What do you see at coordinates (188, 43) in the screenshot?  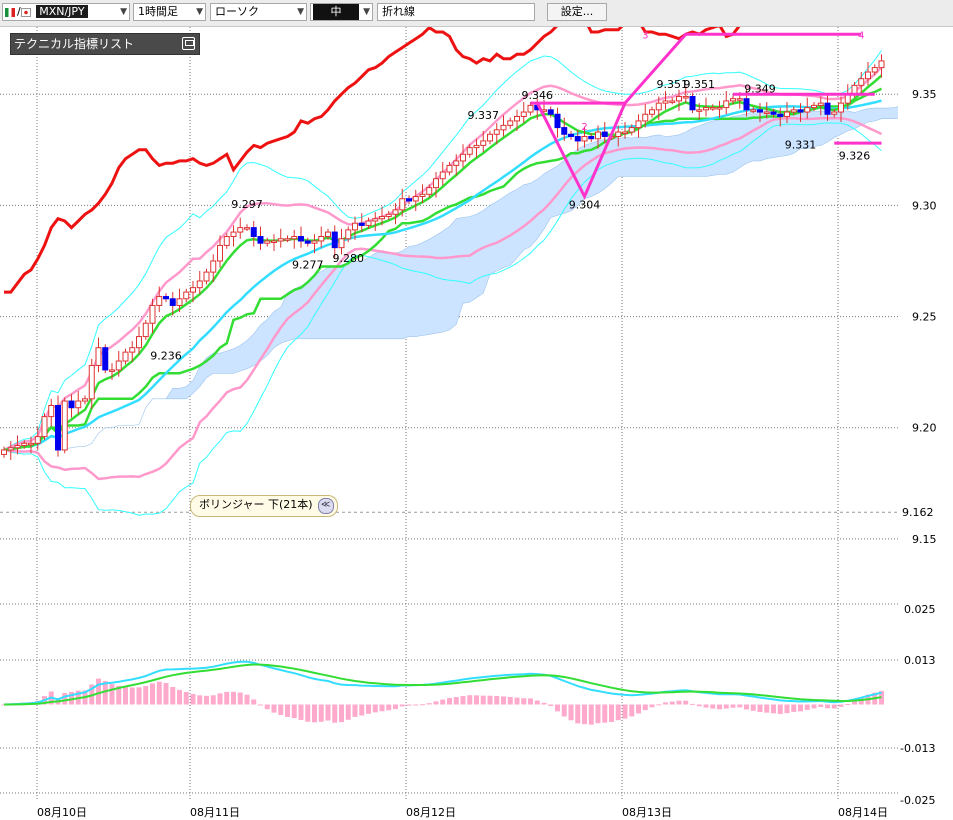 I see `restore-icon` at bounding box center [188, 43].